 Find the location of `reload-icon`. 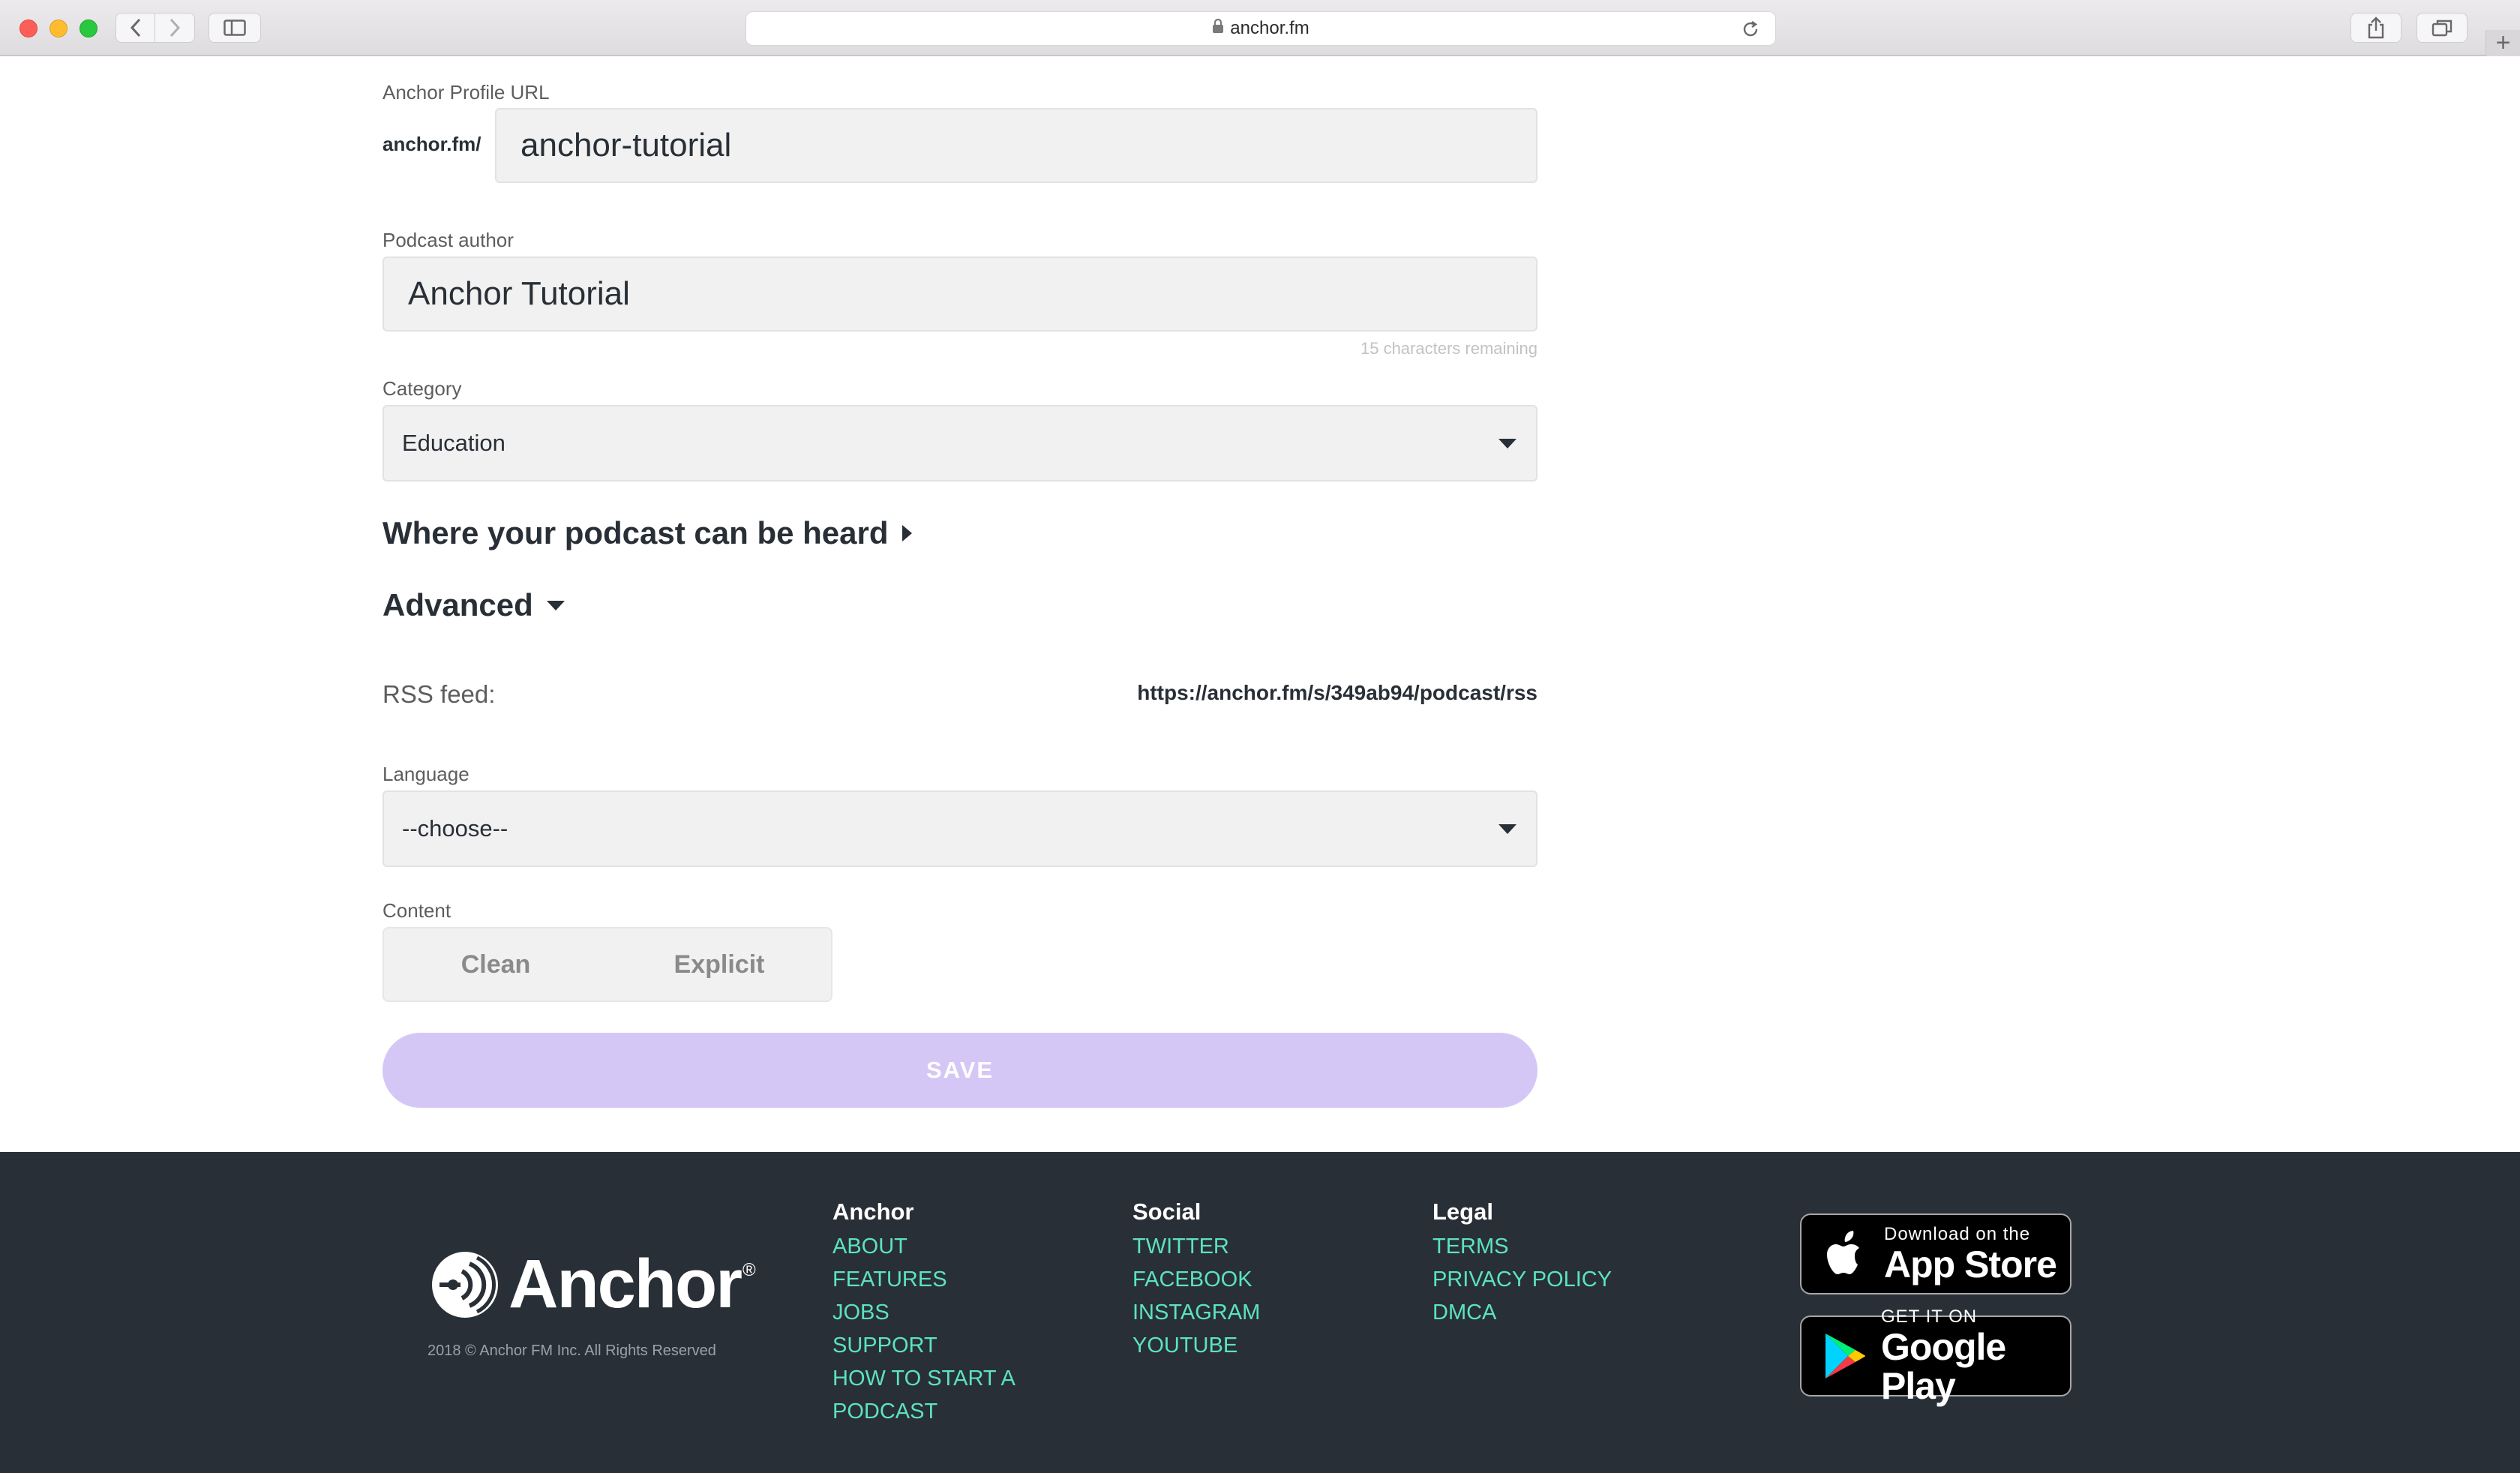

reload-icon is located at coordinates (1750, 32).